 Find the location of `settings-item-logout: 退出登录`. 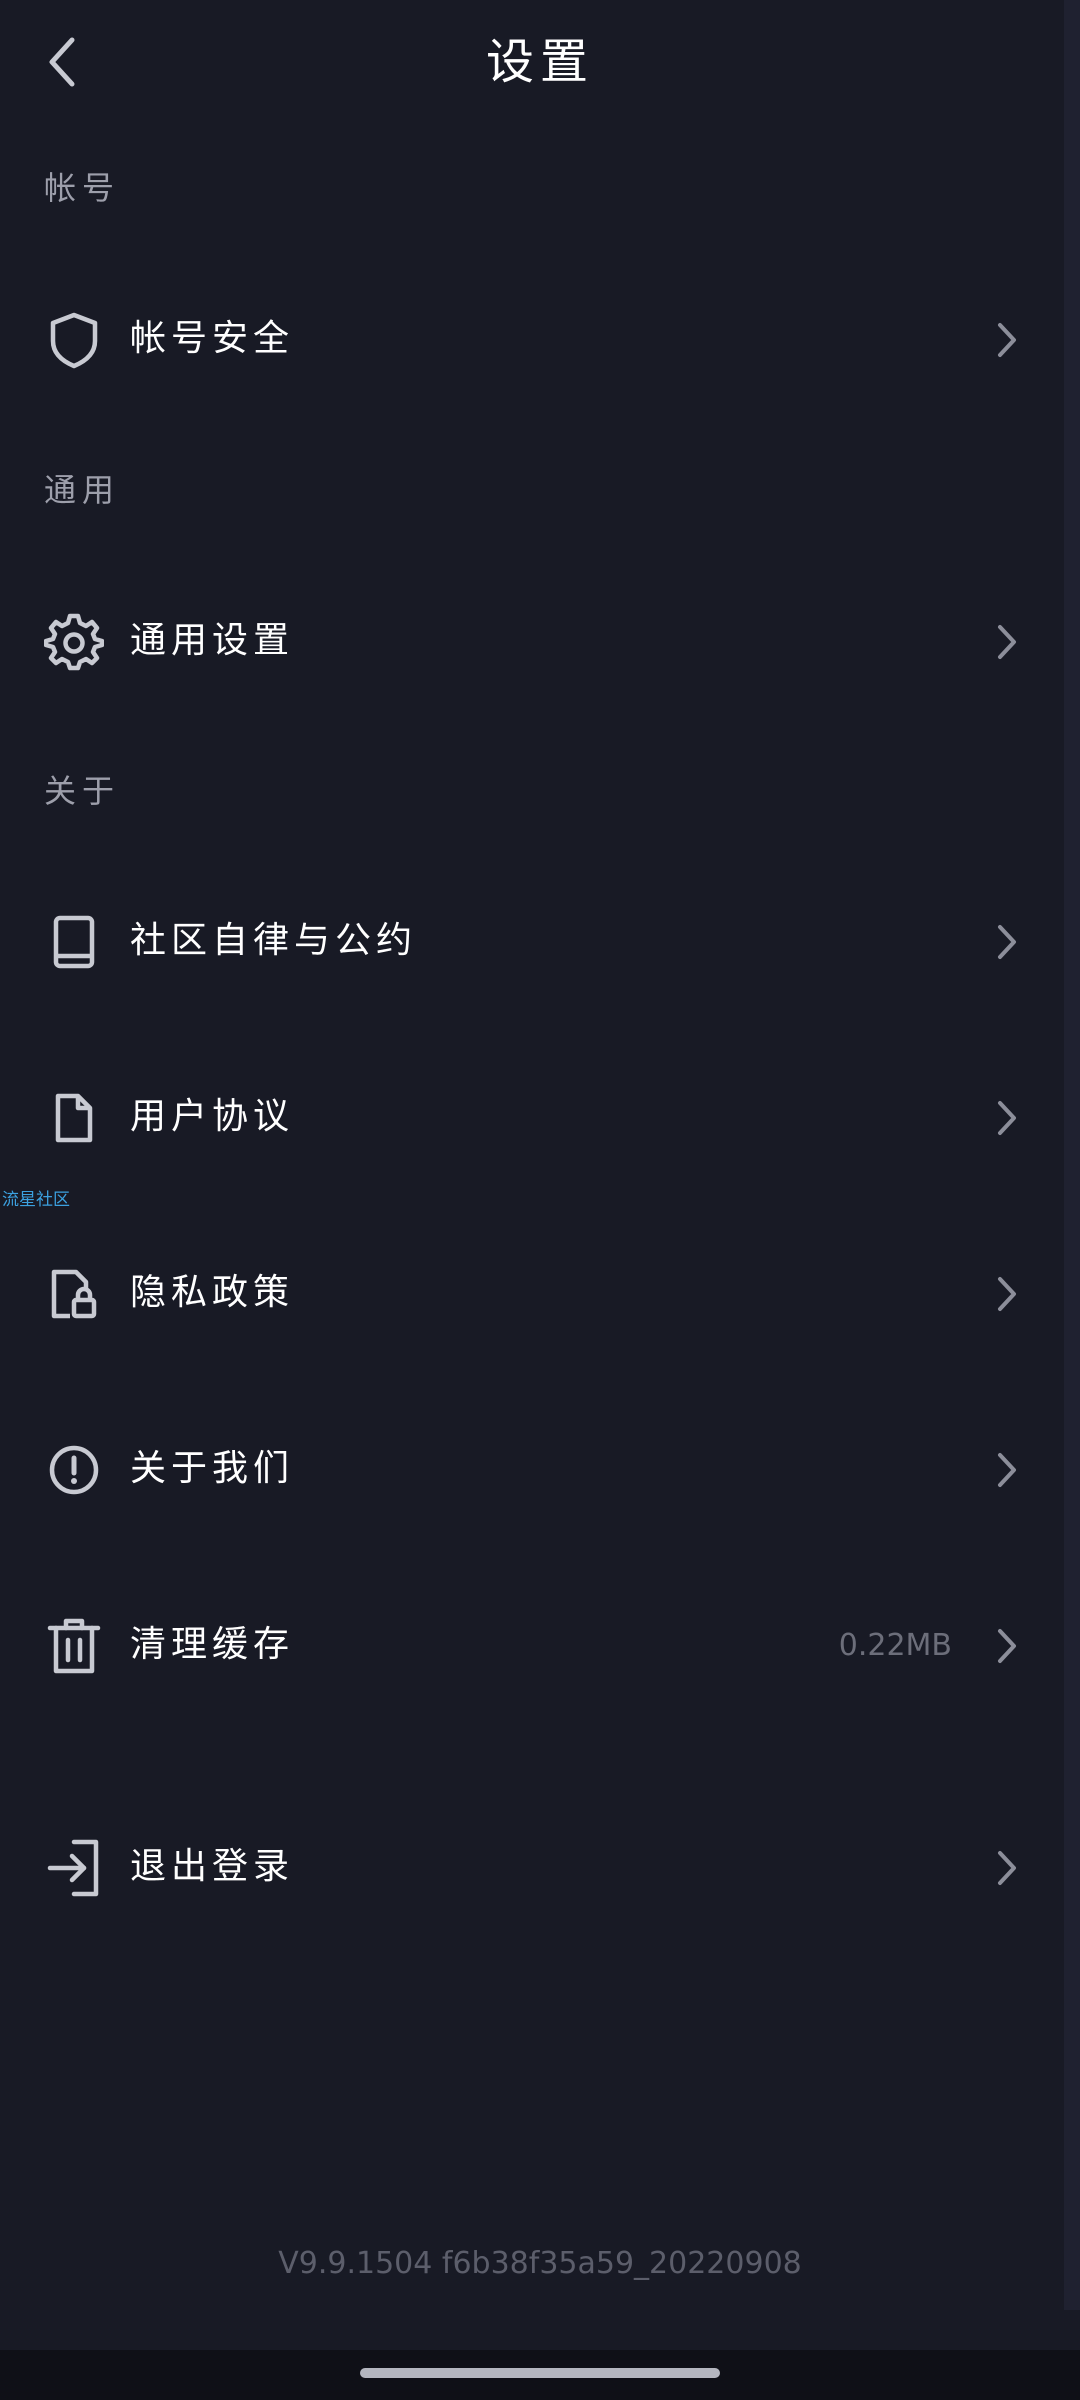

settings-item-logout: 退出登录 is located at coordinates (532, 1866).